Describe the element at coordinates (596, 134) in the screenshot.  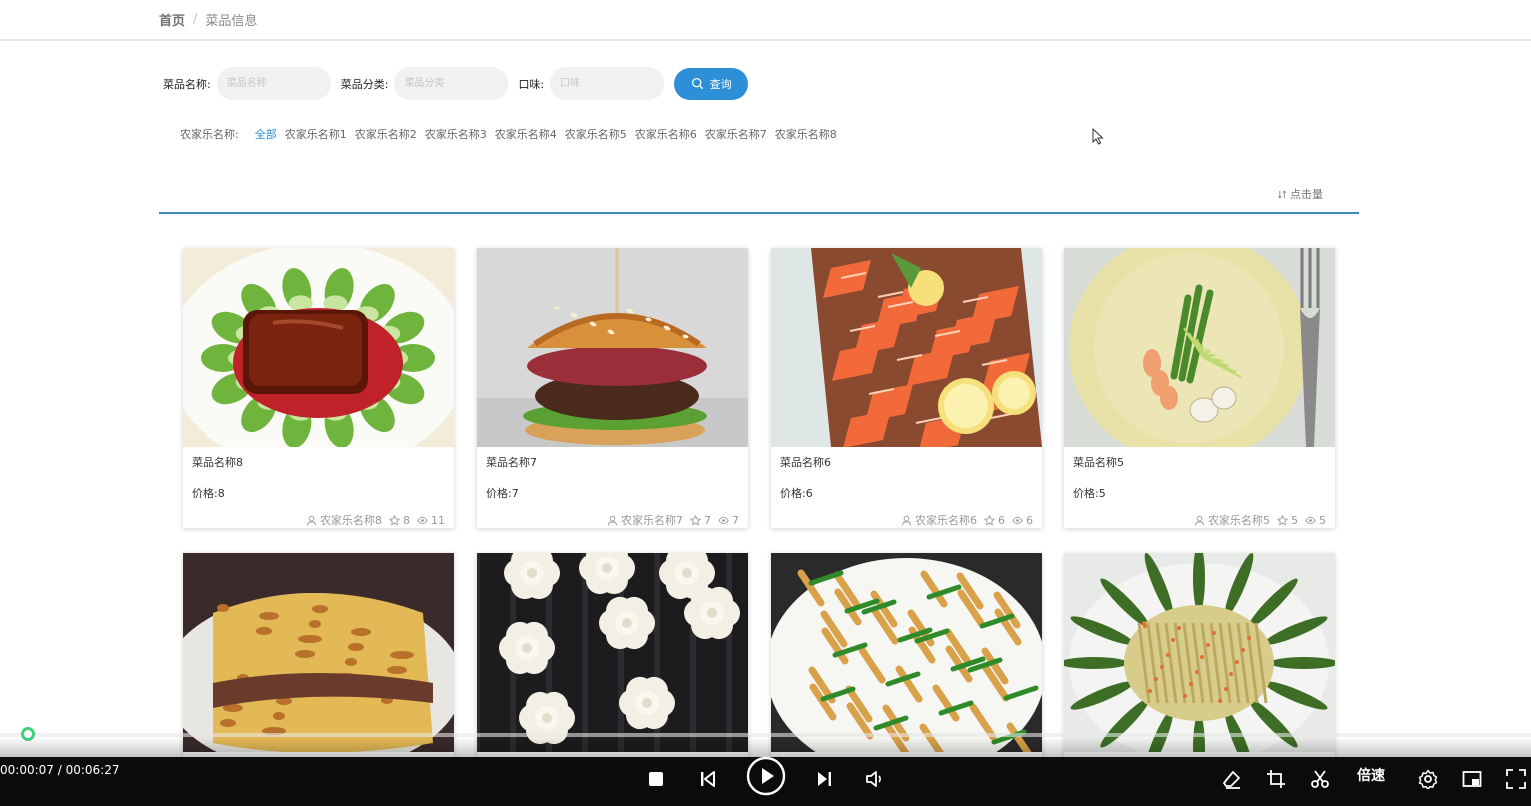
I see `farm-filter-option: 农家乐名称5` at that location.